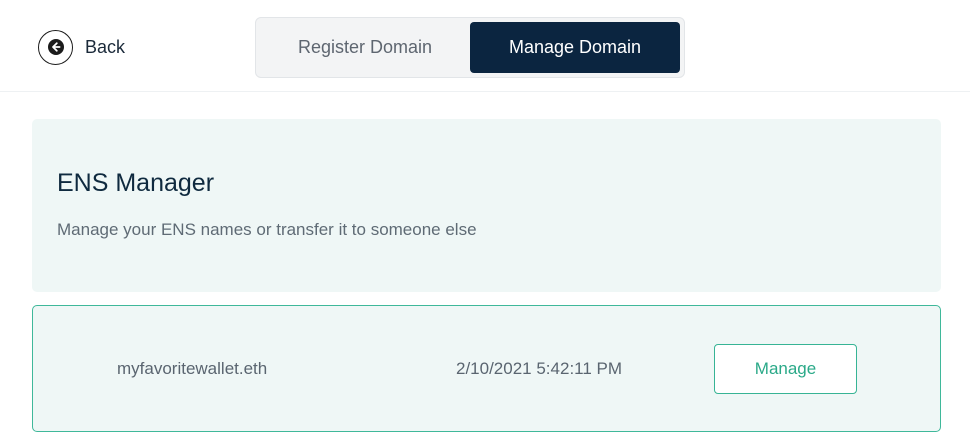 This screenshot has width=970, height=445. Describe the element at coordinates (539, 368) in the screenshot. I see `domain-date: 2/10/2021 5:42:11 PM` at that location.